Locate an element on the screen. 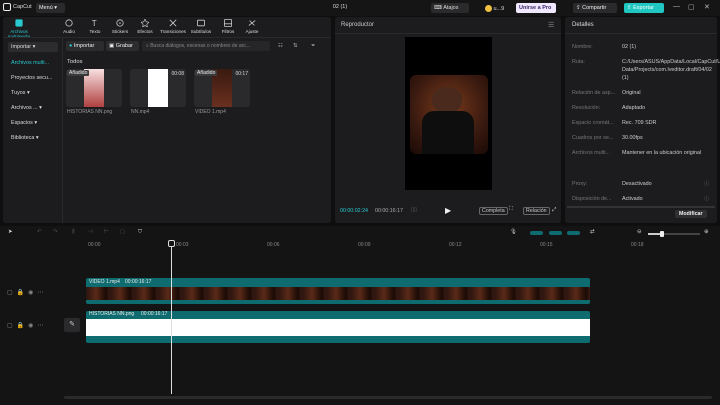  microphone-icon: 🎙 is located at coordinates (513, 232).